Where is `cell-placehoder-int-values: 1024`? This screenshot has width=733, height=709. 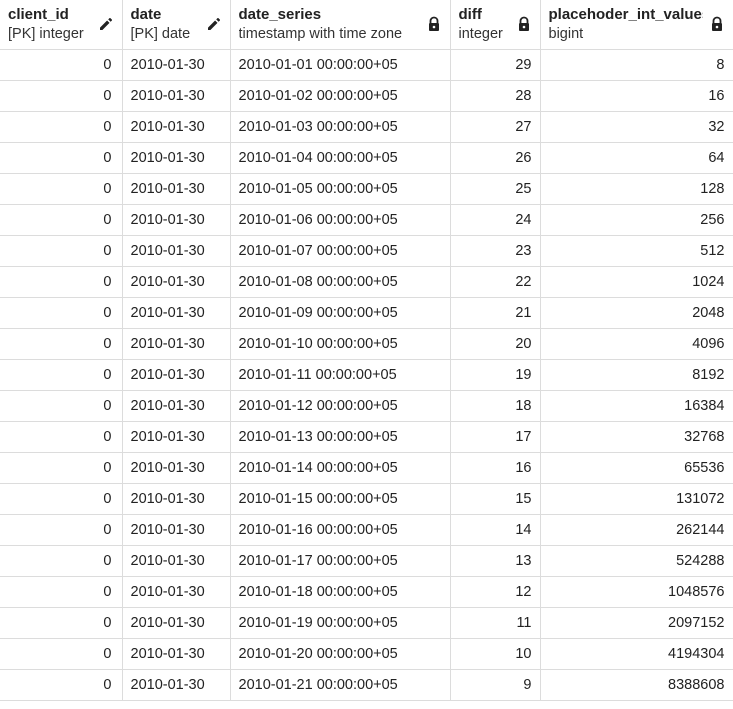
cell-placehoder-int-values: 1024 is located at coordinates (636, 282).